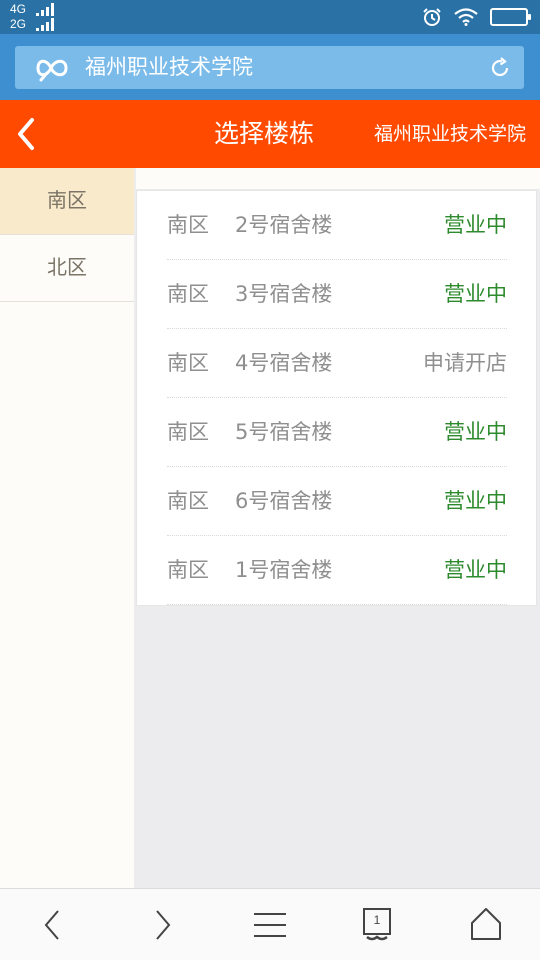  I want to click on app-header: 选择楼栋 福州职业技术学院, so click(270, 134).